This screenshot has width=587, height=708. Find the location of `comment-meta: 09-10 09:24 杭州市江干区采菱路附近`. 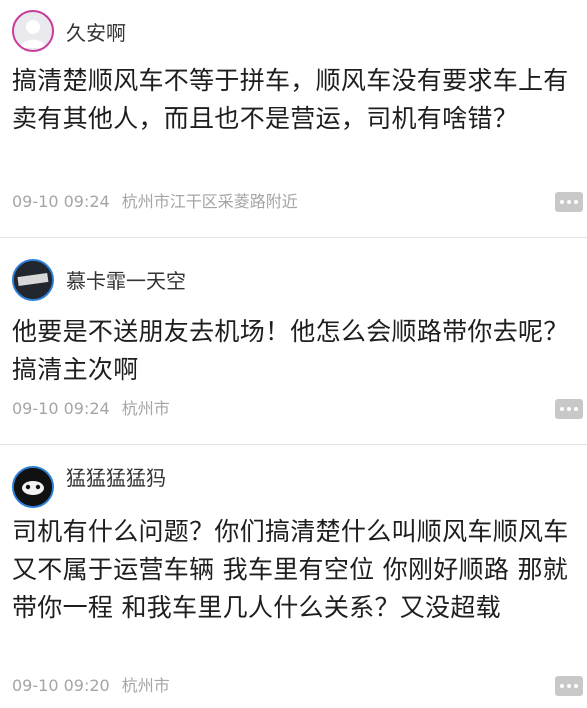

comment-meta: 09-10 09:24 杭州市江干区采菱路附近 is located at coordinates (155, 202).